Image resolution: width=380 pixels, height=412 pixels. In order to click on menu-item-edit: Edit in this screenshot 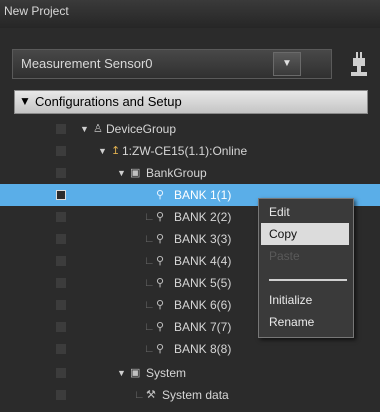, I will do `click(305, 212)`.